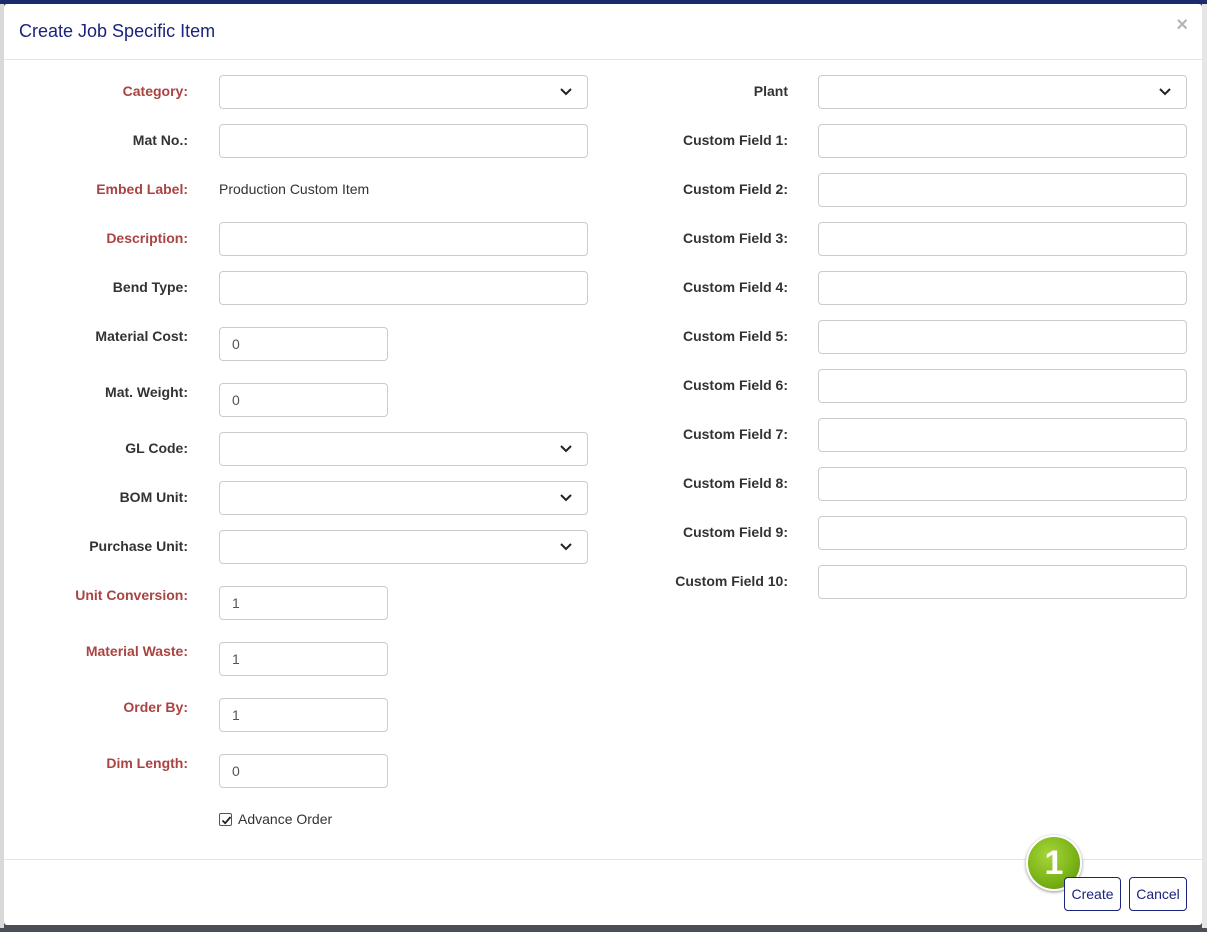 The image size is (1207, 932). Describe the element at coordinates (735, 238) in the screenshot. I see `custom-field-3-label: Custom Field 3:` at that location.